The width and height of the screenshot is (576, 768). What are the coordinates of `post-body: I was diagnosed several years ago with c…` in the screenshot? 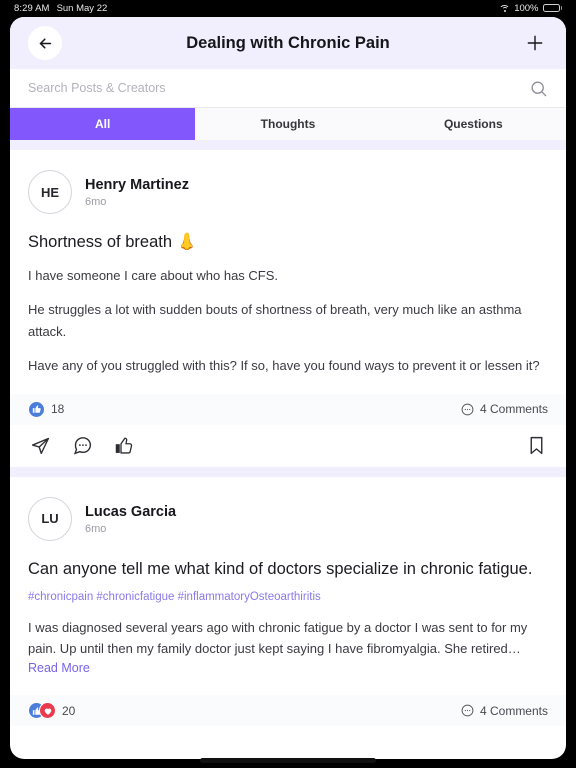 It's located at (288, 638).